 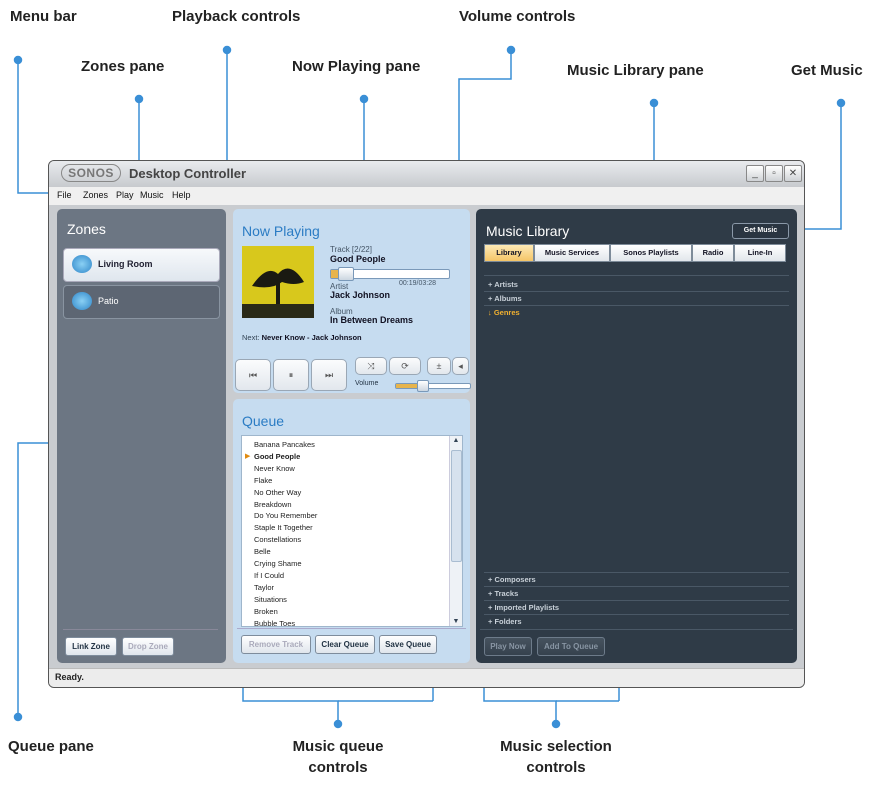 What do you see at coordinates (556, 767) in the screenshot?
I see `callout-music-selection-controls-line2: controls` at bounding box center [556, 767].